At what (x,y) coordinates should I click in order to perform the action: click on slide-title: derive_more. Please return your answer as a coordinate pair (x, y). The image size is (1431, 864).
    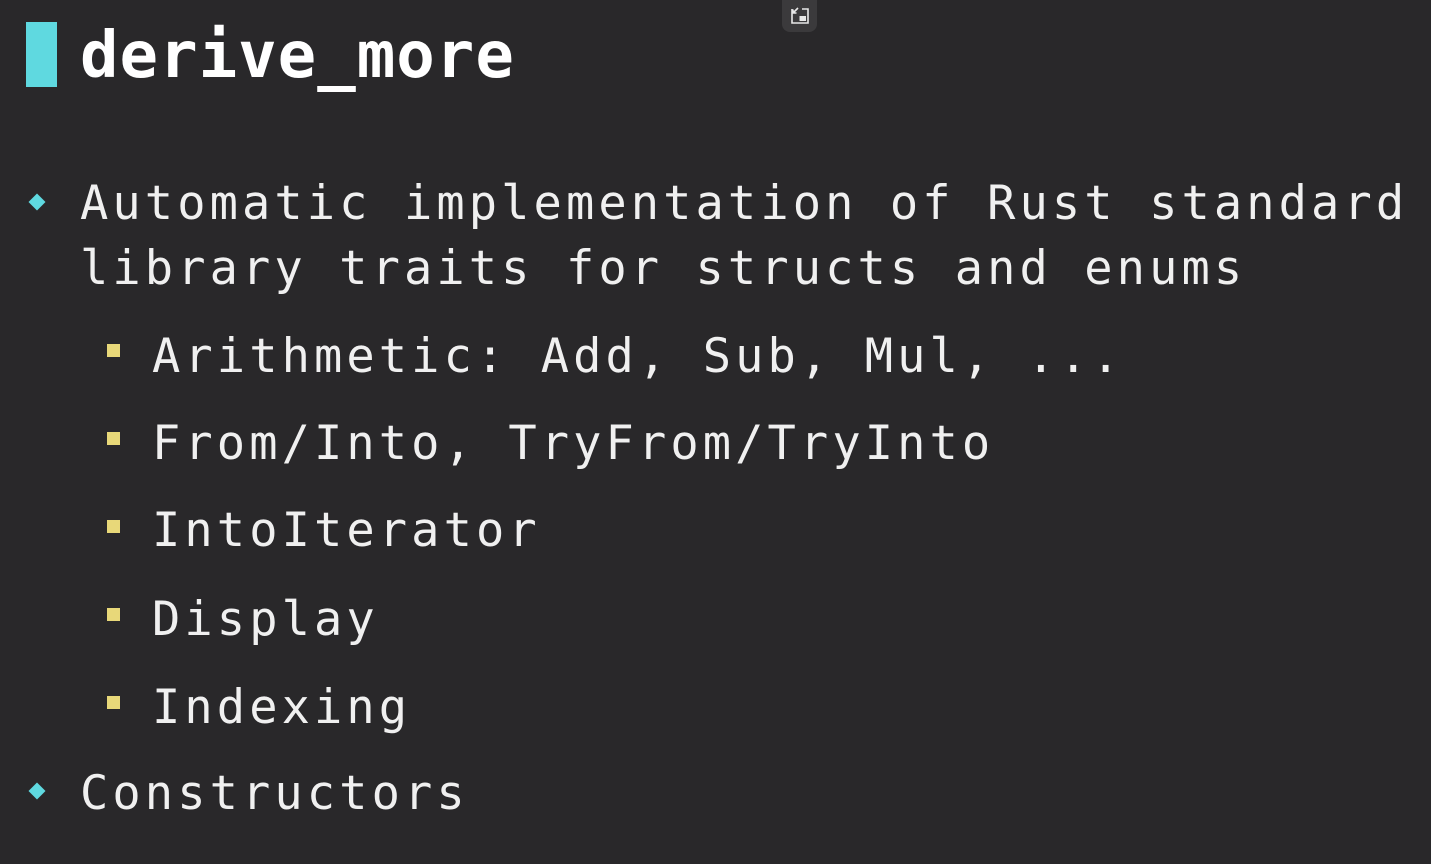
    Looking at the image, I should click on (297, 56).